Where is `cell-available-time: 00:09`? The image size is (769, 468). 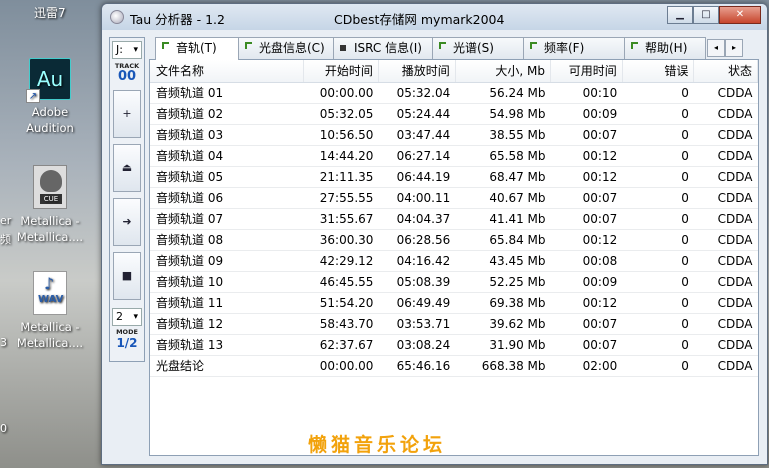 cell-available-time: 00:09 is located at coordinates (586, 282).